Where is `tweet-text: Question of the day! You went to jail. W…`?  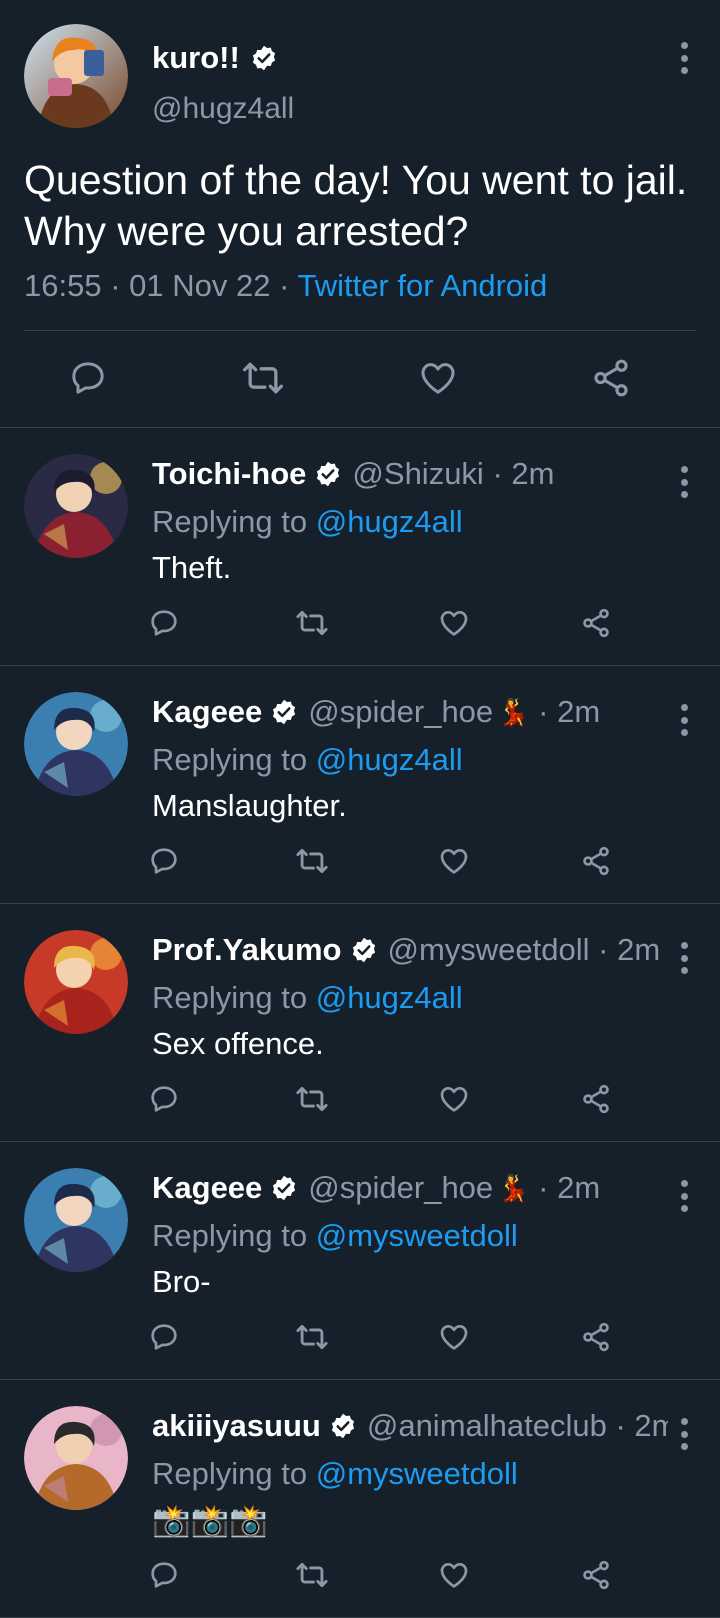
tweet-text: Question of the day! You went to jail. W… is located at coordinates (356, 205).